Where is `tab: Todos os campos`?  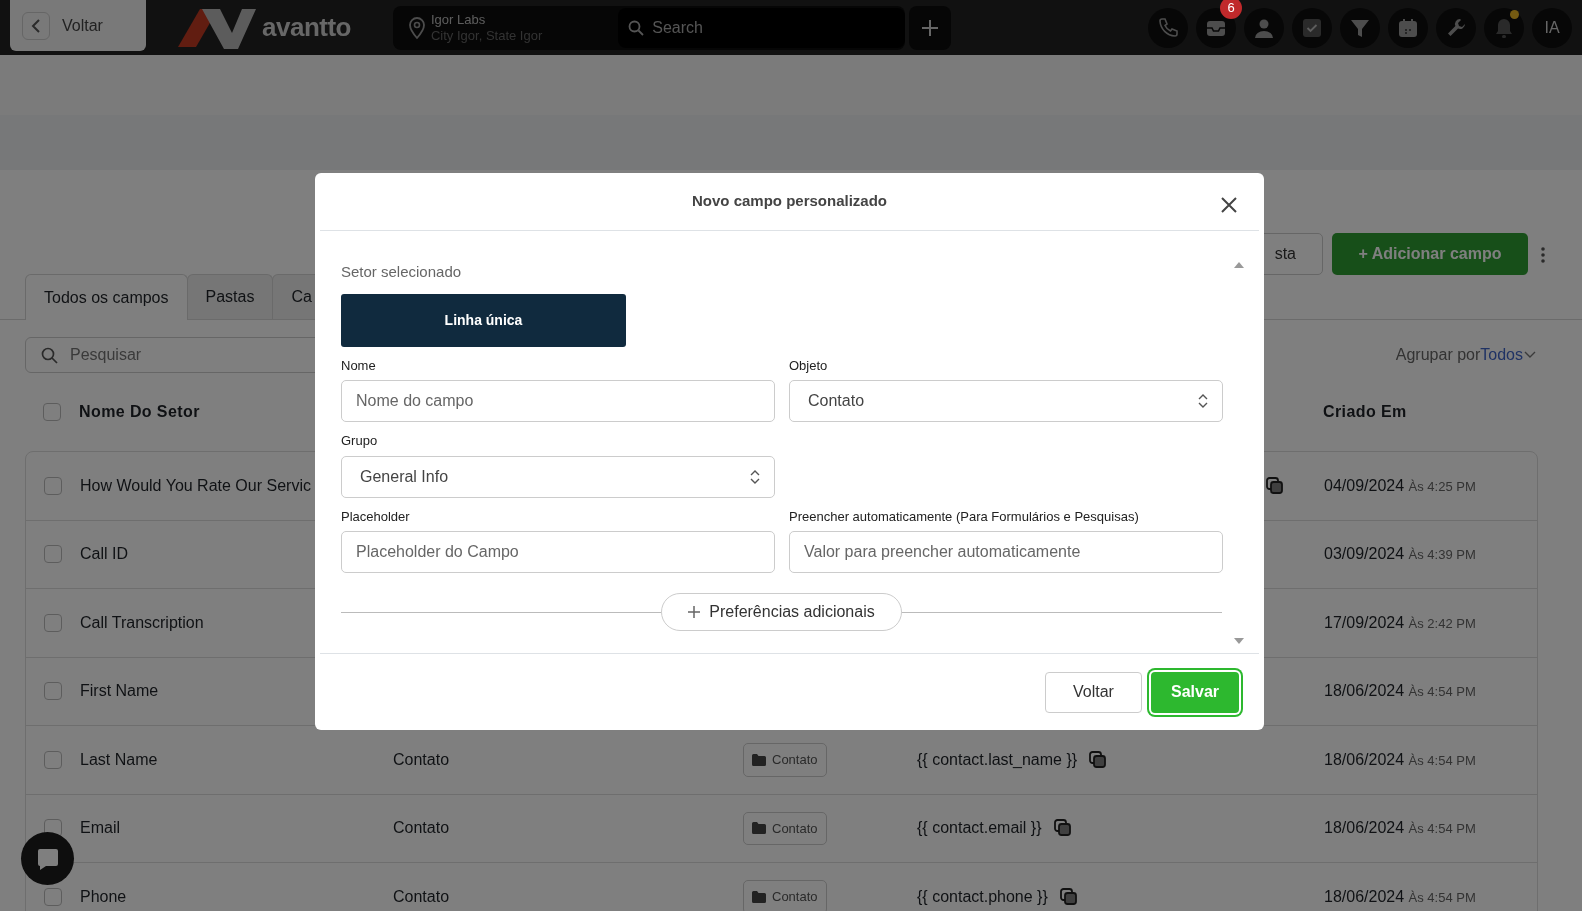 tab: Todos os campos is located at coordinates (106, 297).